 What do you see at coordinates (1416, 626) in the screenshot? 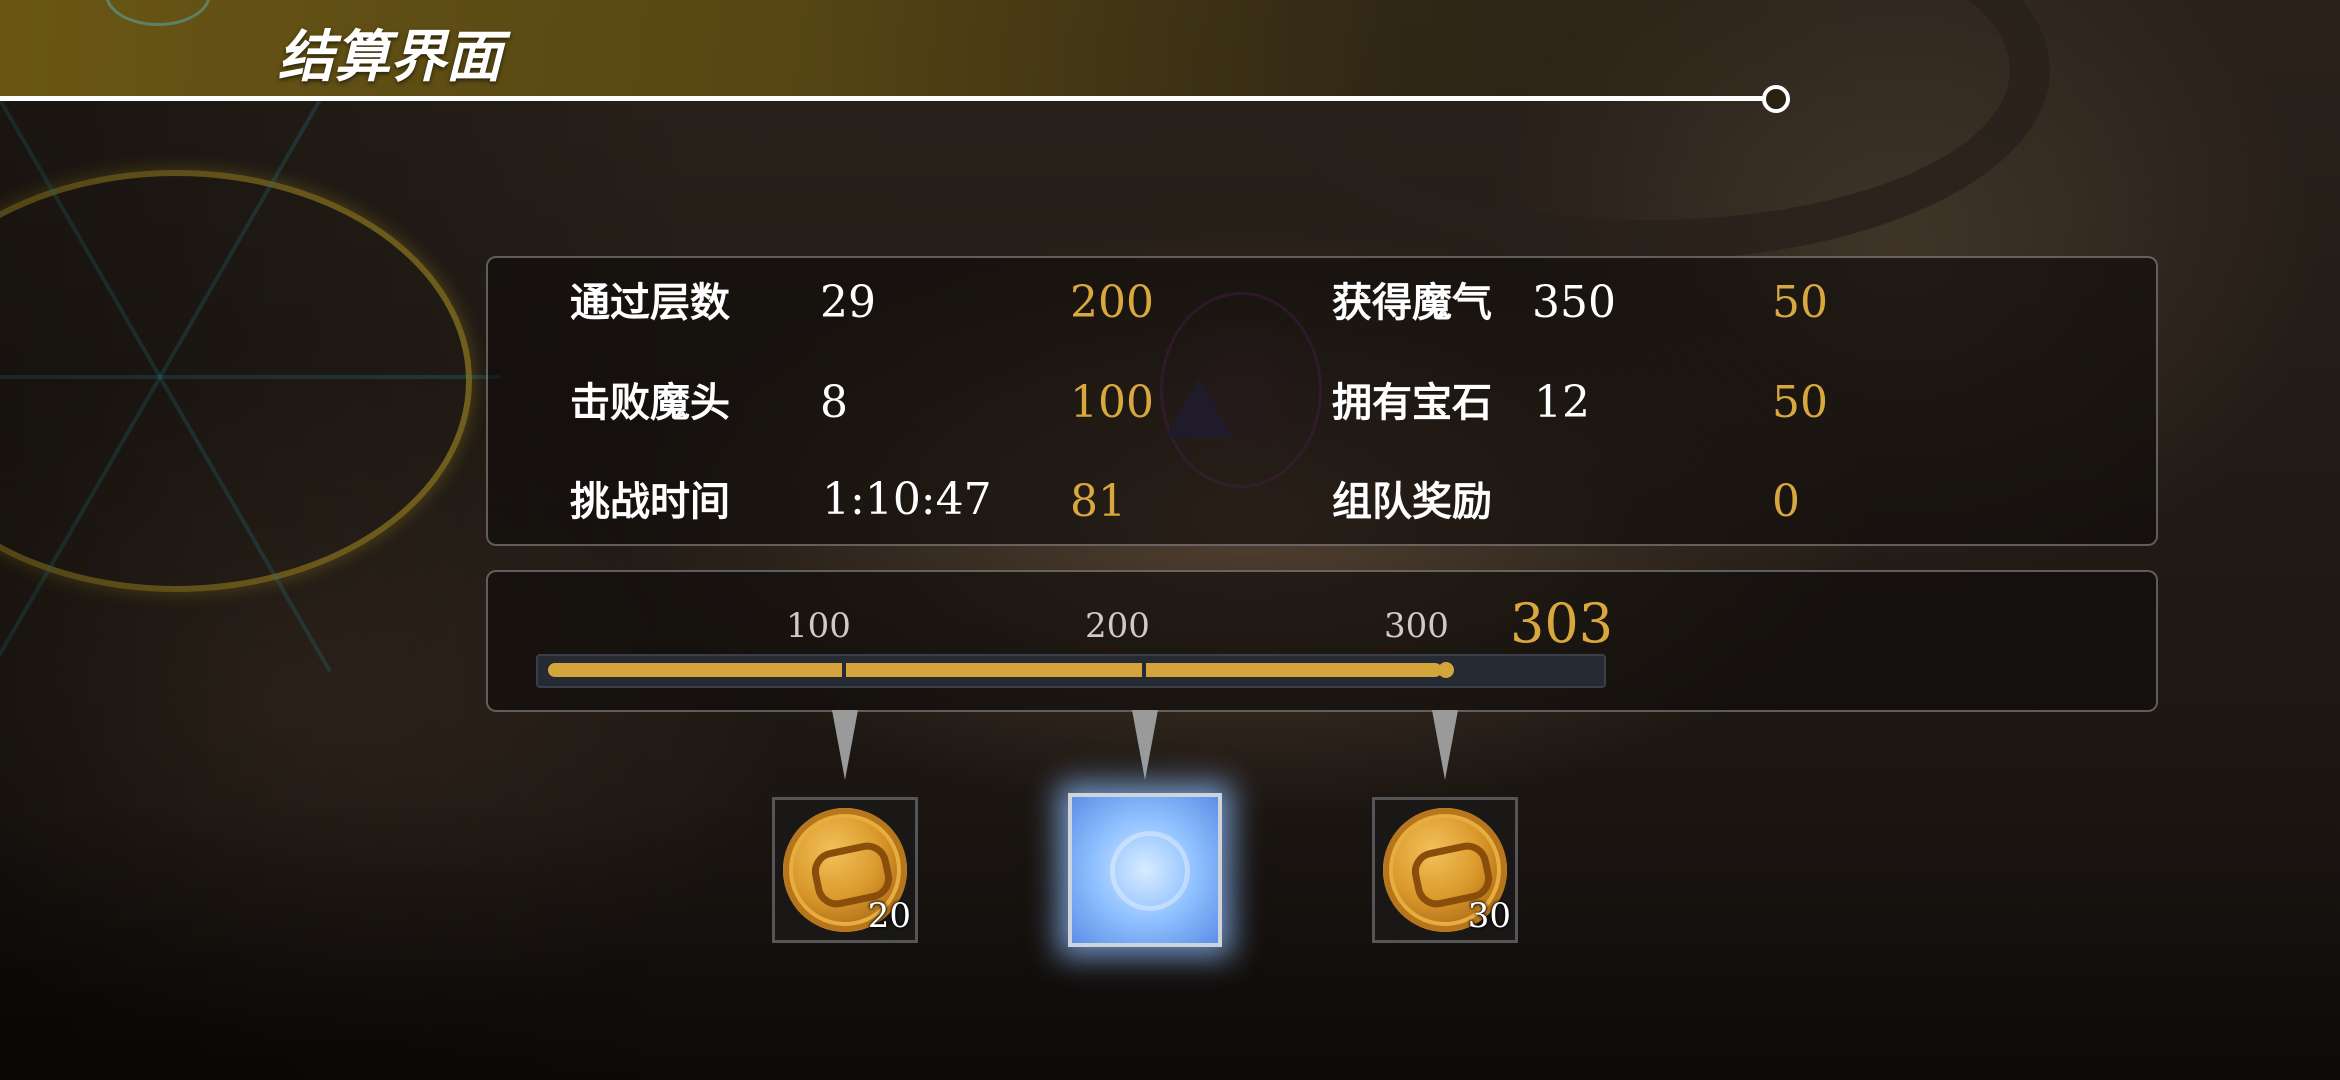
I see `milestone-label: 300` at bounding box center [1416, 626].